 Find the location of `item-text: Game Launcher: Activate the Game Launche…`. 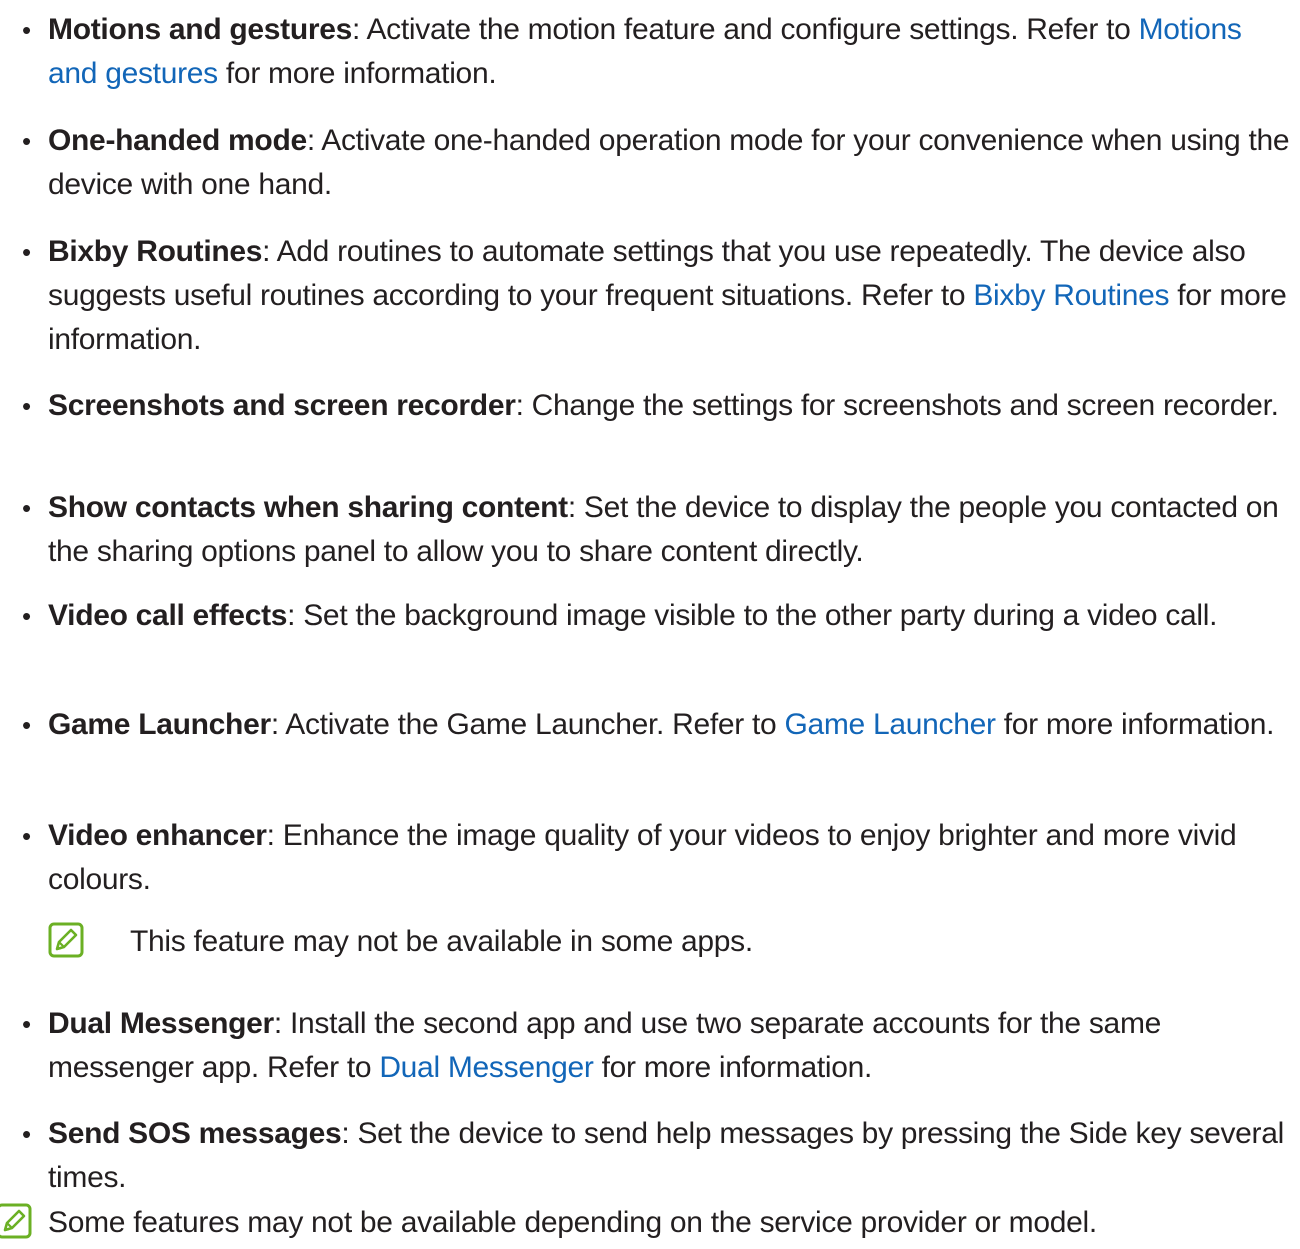

item-text: Game Launcher: Activate the Game Launche… is located at coordinates (661, 724).